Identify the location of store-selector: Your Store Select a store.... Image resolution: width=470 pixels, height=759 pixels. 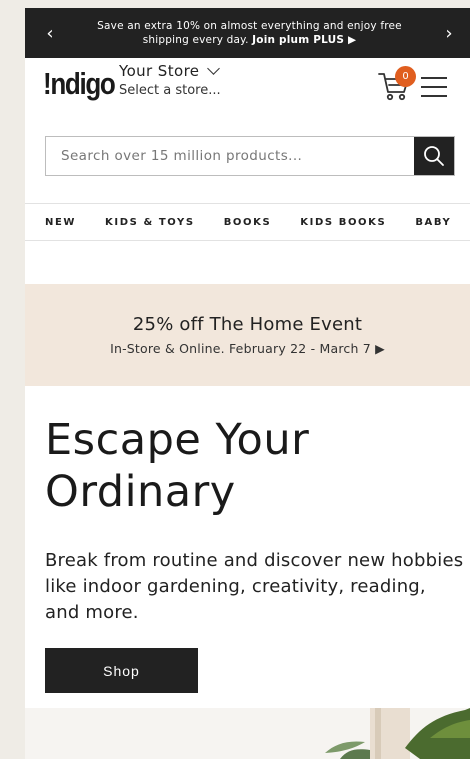
(170, 80).